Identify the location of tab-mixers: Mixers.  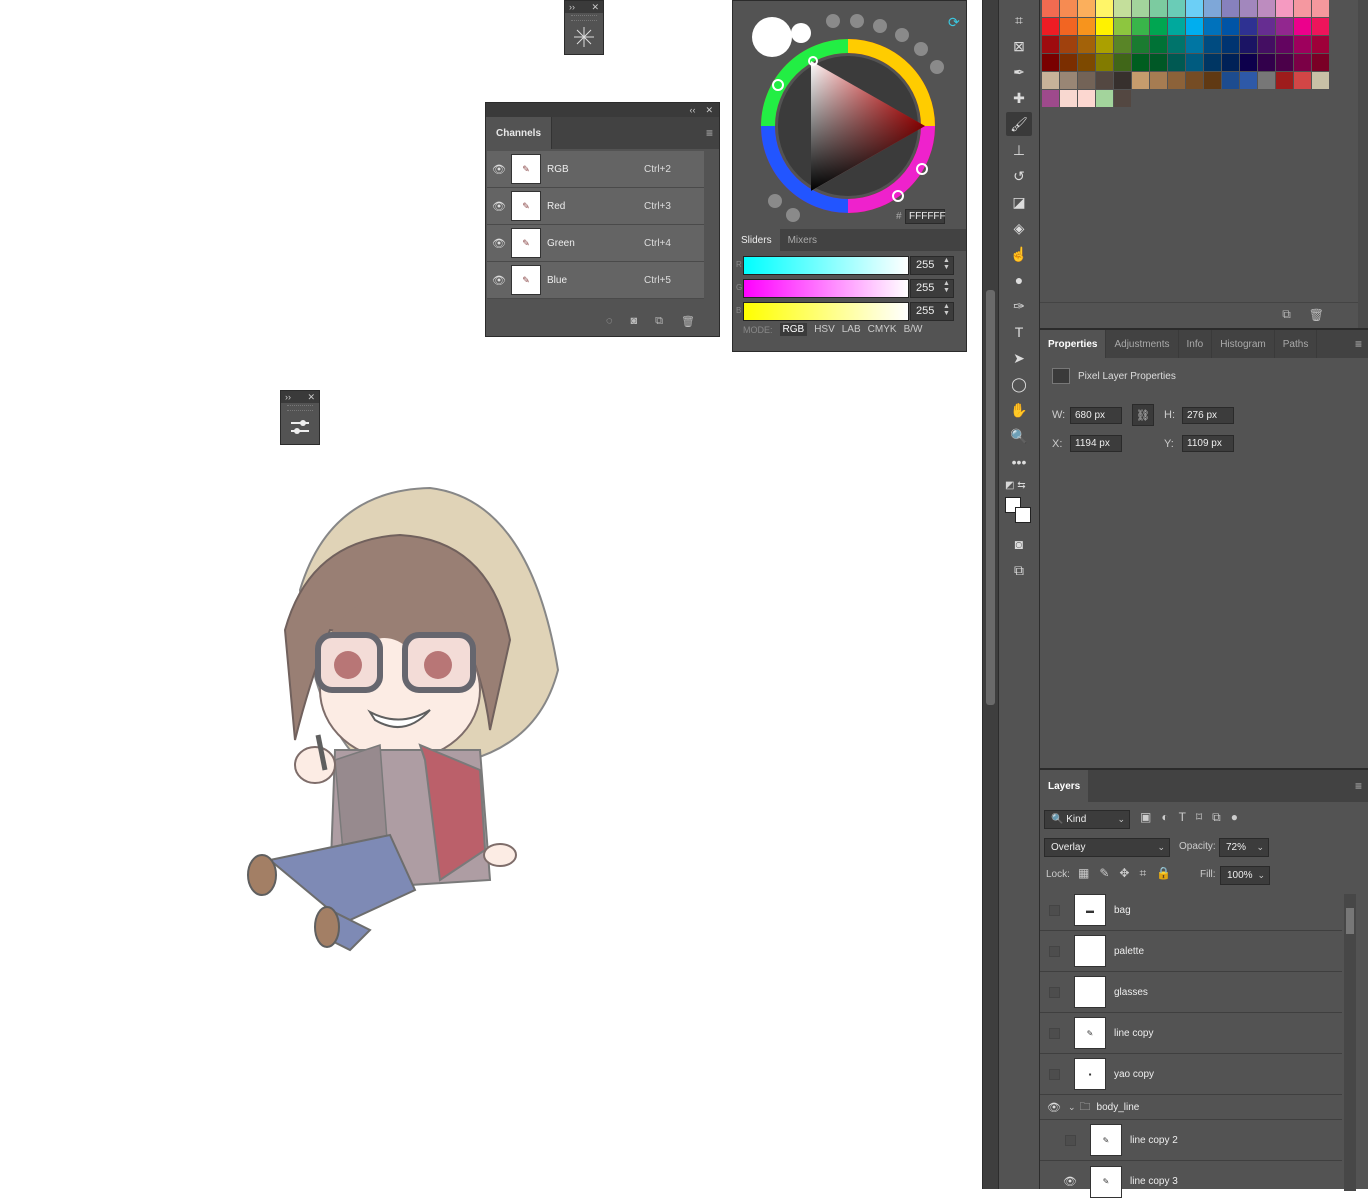
(802, 240).